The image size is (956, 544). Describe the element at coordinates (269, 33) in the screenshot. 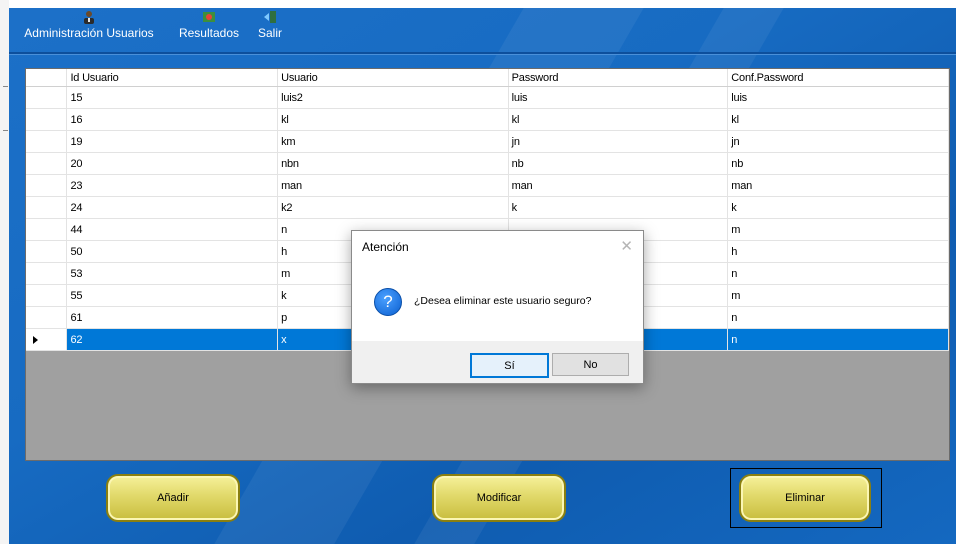

I see `menu-item-label: Salir` at that location.